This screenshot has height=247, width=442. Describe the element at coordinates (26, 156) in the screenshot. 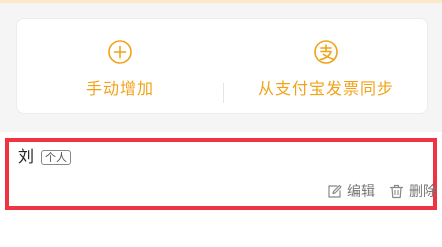

I see `entry-name: 刘` at that location.